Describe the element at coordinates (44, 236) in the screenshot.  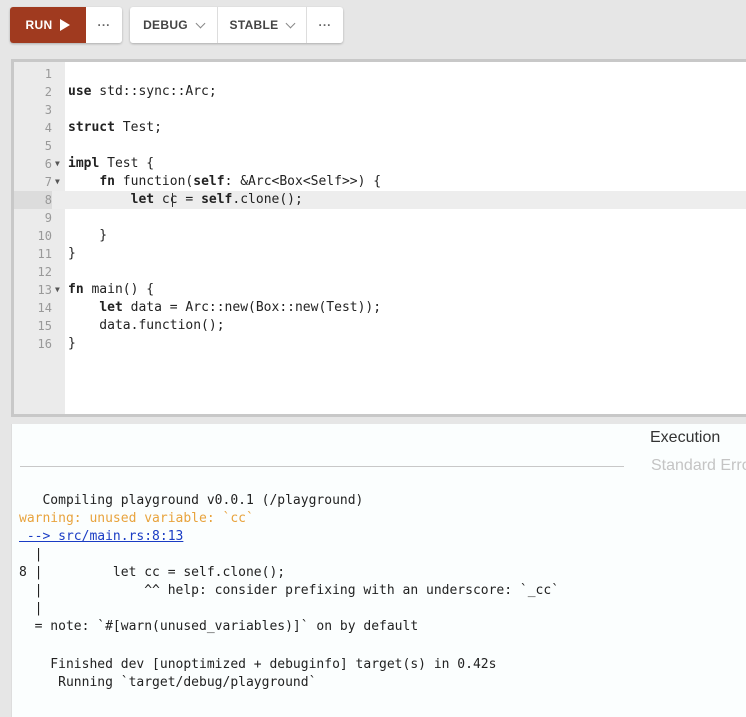
I see `line-number: 10` at that location.